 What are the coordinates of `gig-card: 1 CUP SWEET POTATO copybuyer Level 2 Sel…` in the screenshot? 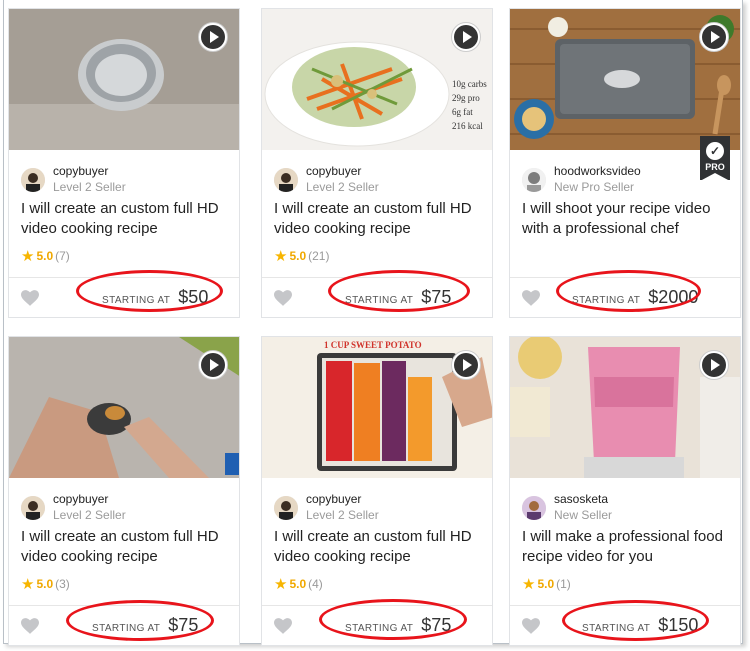 It's located at (377, 491).